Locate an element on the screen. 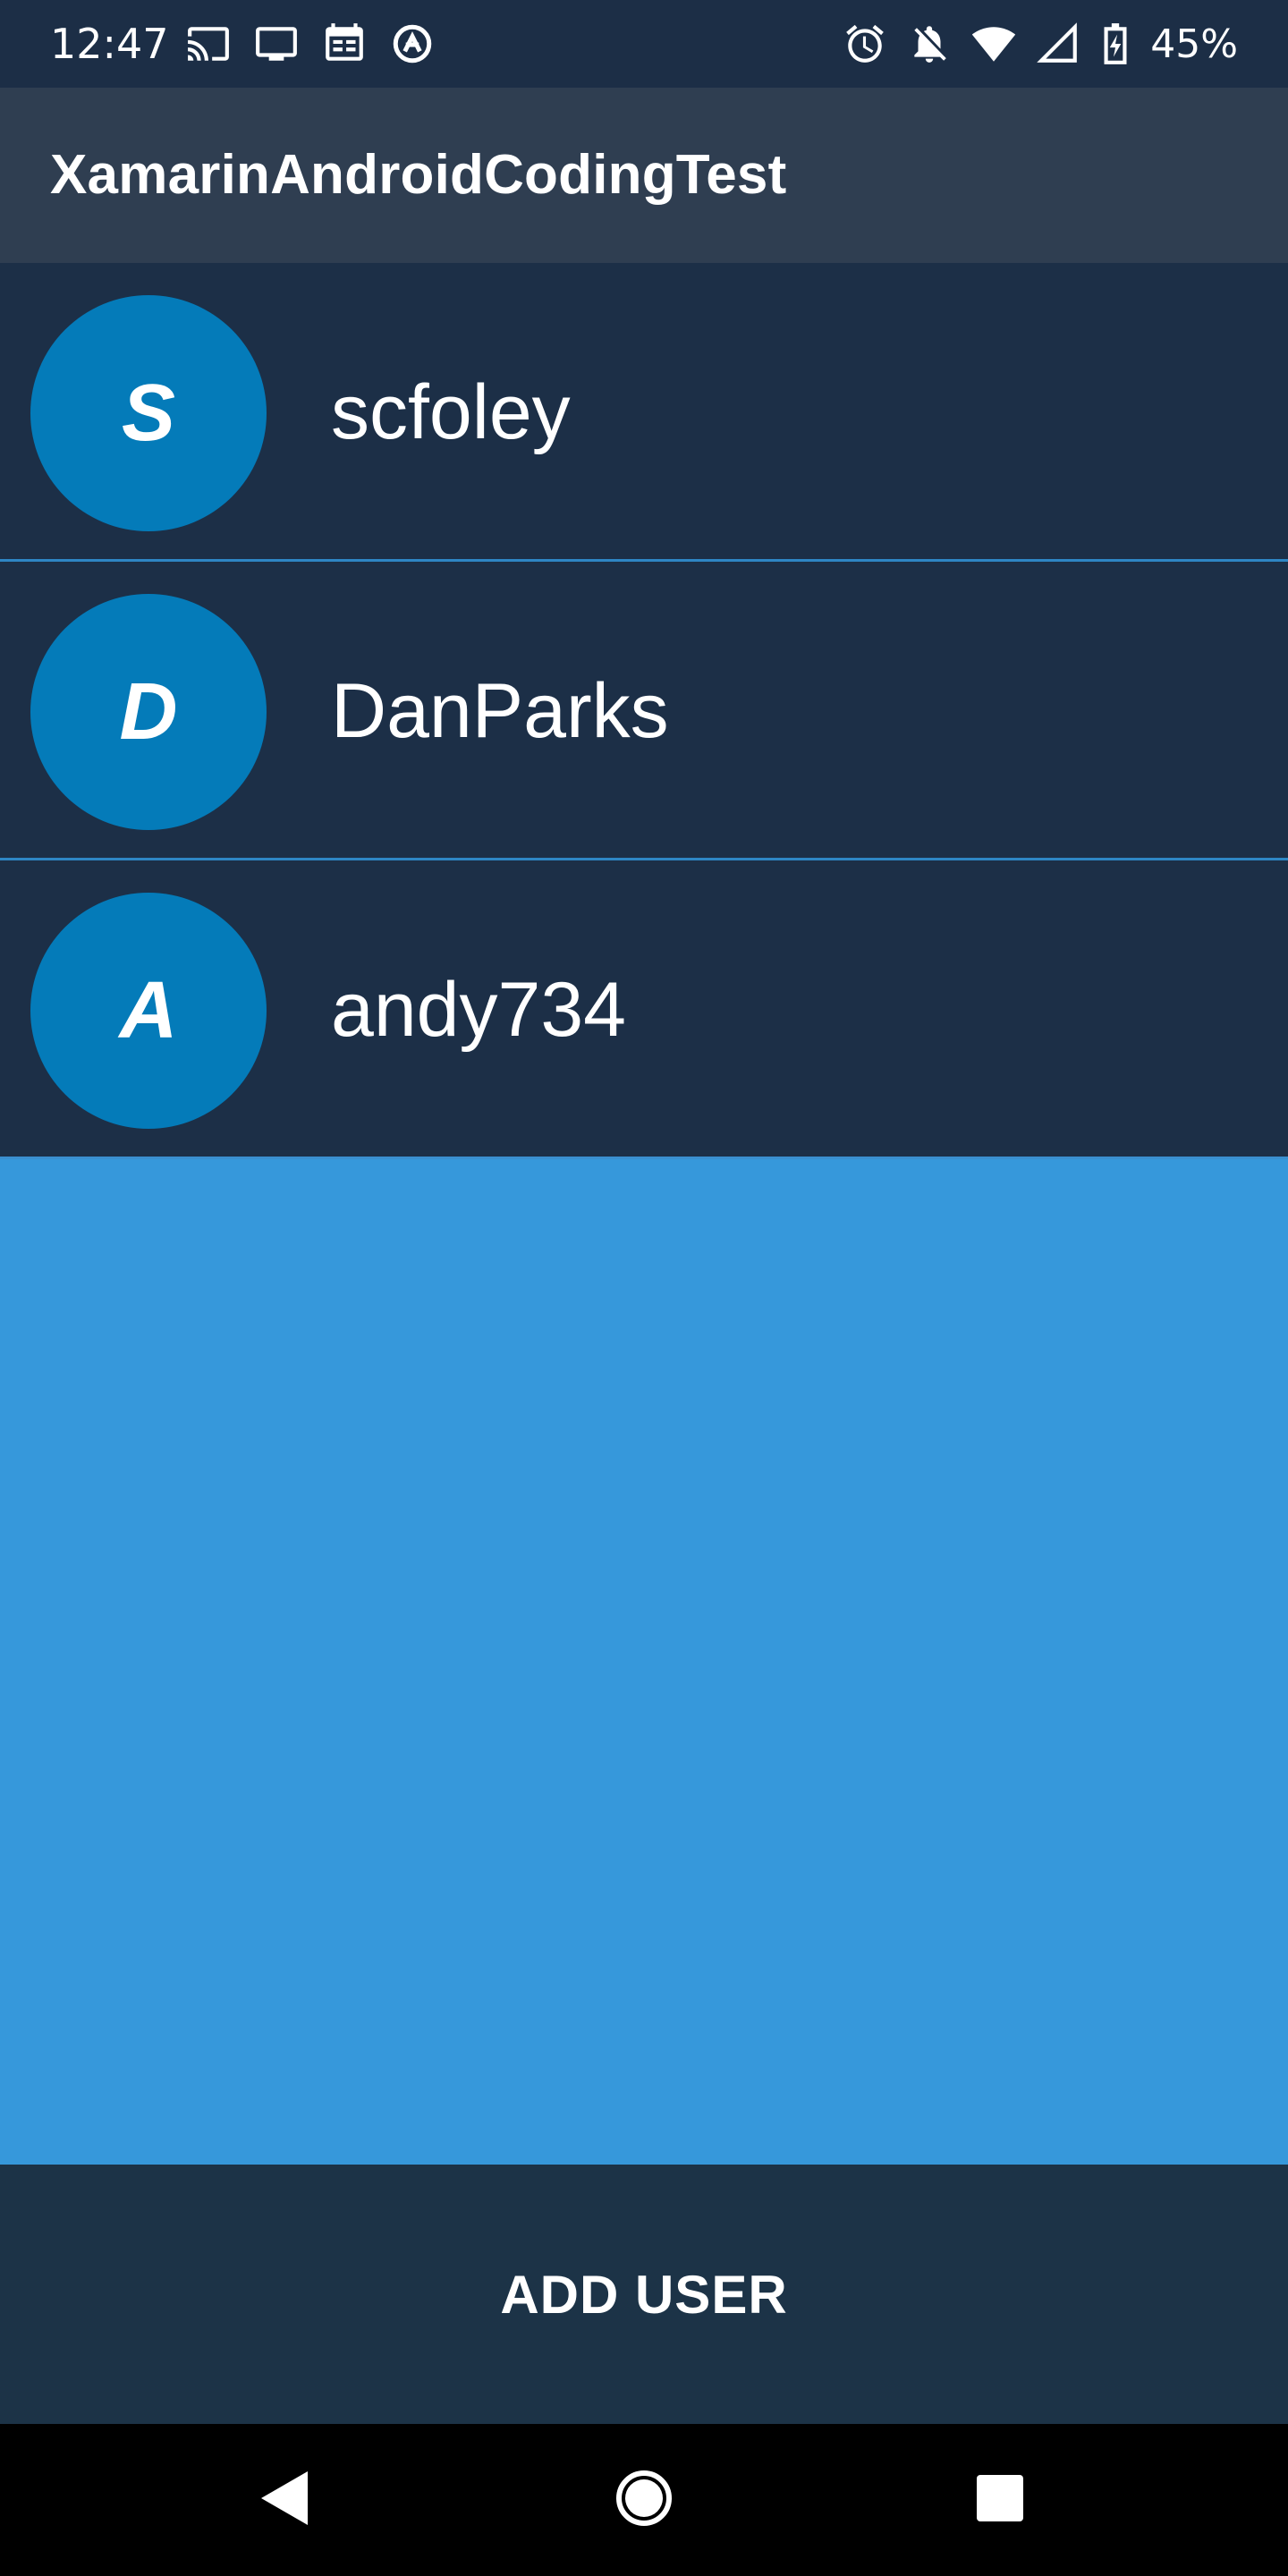 The width and height of the screenshot is (1288, 2576). status-right-icons: 45% is located at coordinates (1040, 44).